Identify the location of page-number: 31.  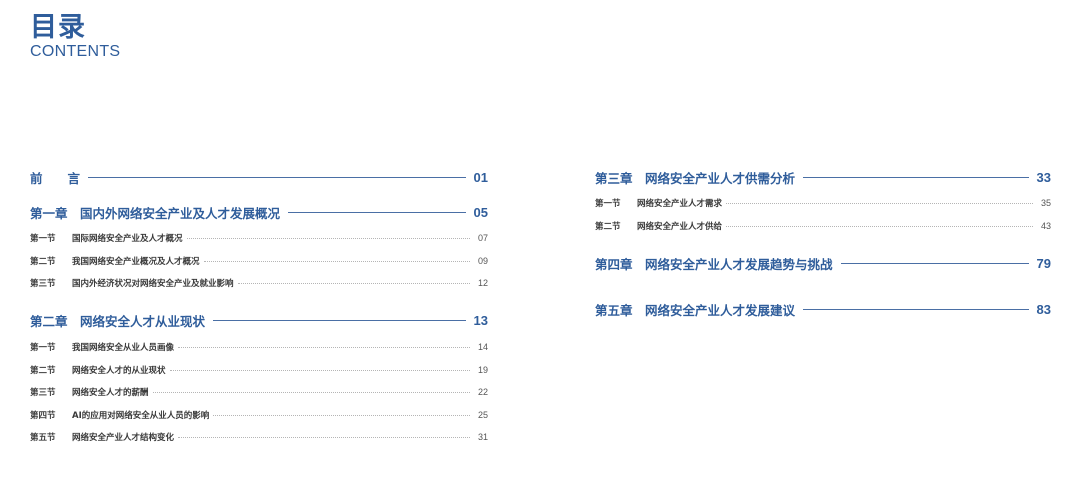
(482, 437).